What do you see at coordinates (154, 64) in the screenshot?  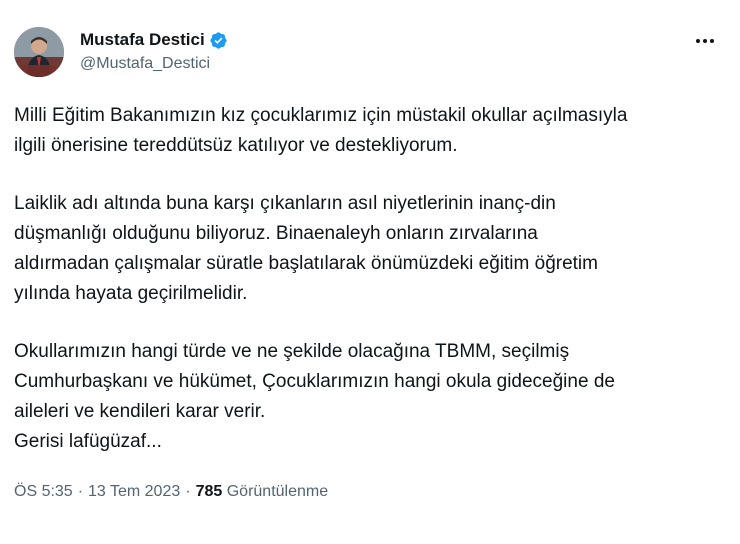 I see `author-handle: @Mustafa_Destici` at bounding box center [154, 64].